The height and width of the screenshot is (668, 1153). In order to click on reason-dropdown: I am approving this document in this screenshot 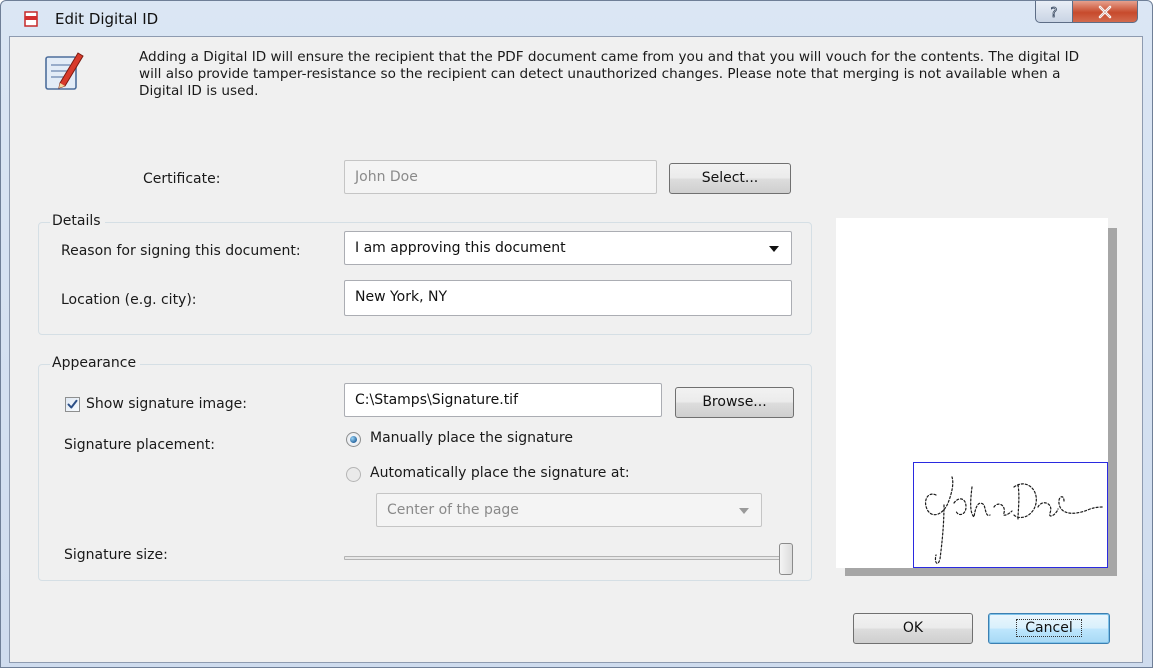, I will do `click(568, 248)`.